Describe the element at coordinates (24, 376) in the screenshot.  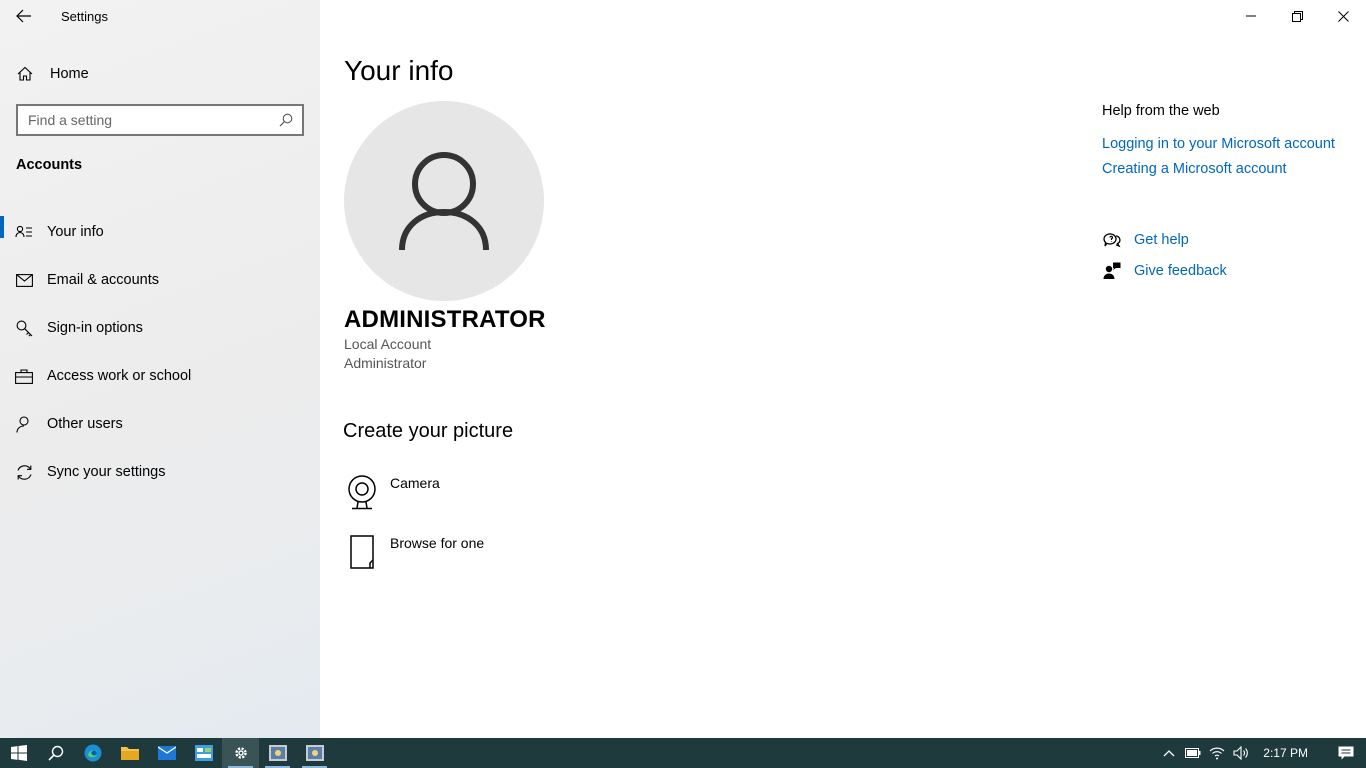
I see `briefcase-icon` at that location.